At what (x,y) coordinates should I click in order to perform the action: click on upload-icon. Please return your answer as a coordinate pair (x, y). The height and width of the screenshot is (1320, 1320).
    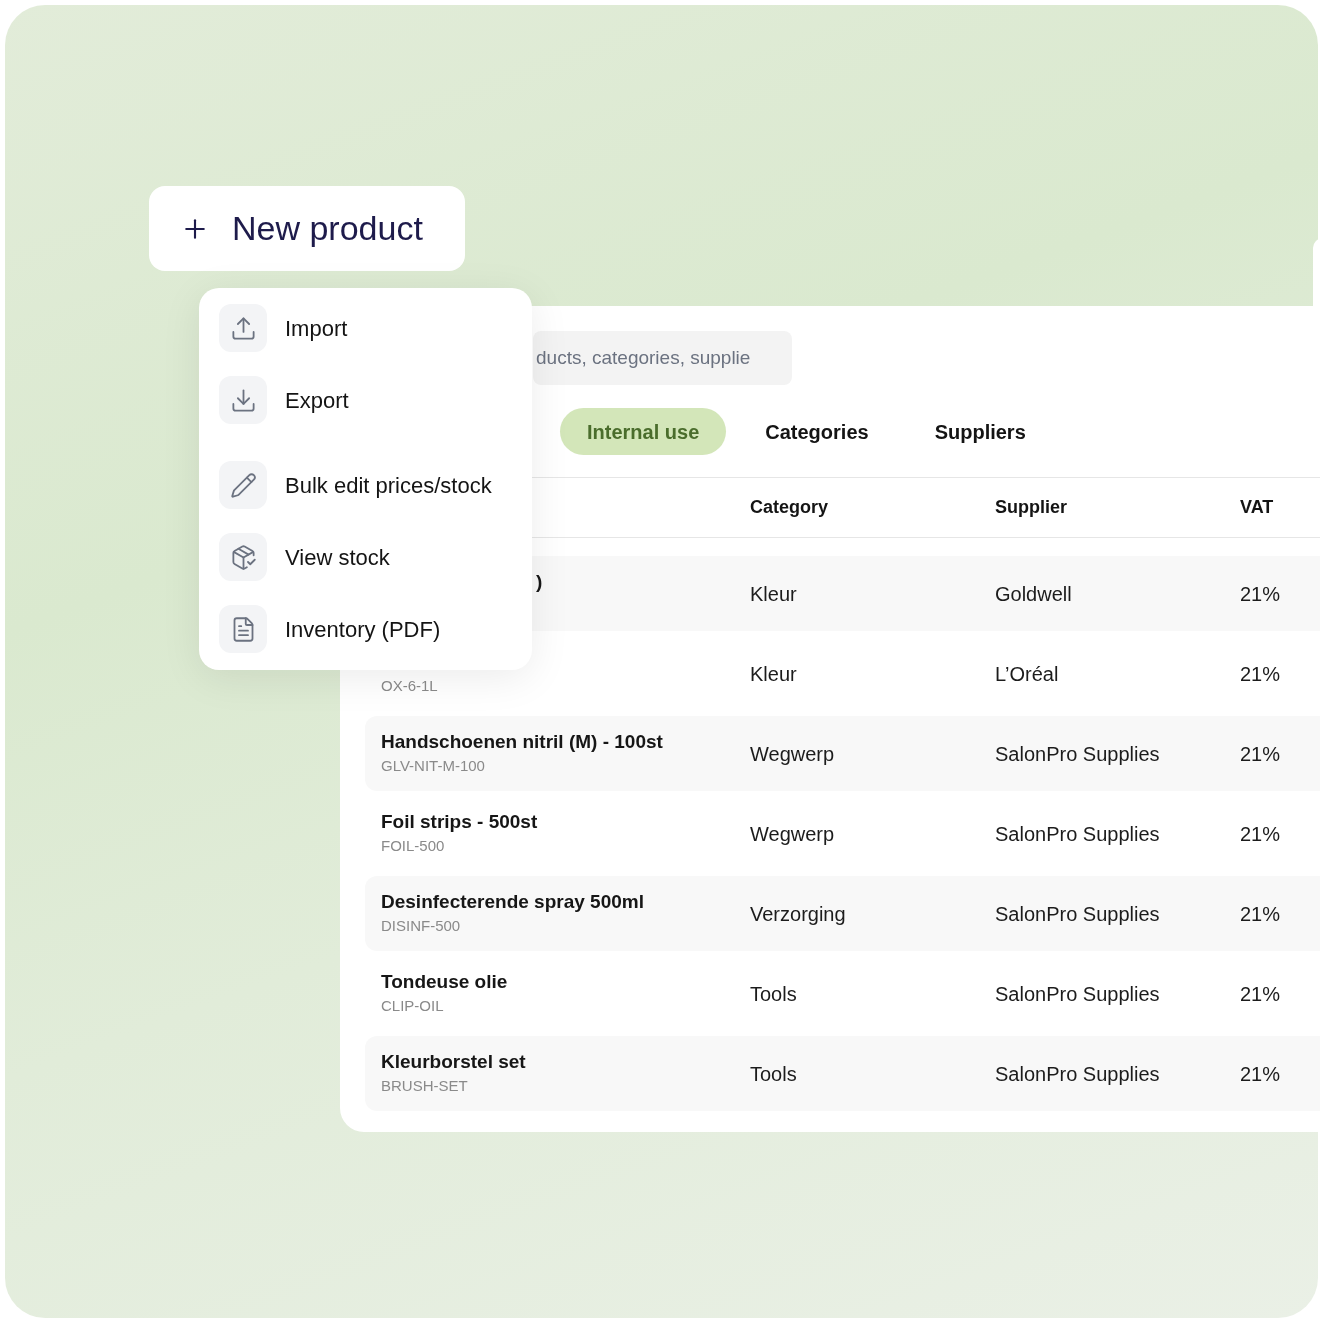
    Looking at the image, I should click on (243, 328).